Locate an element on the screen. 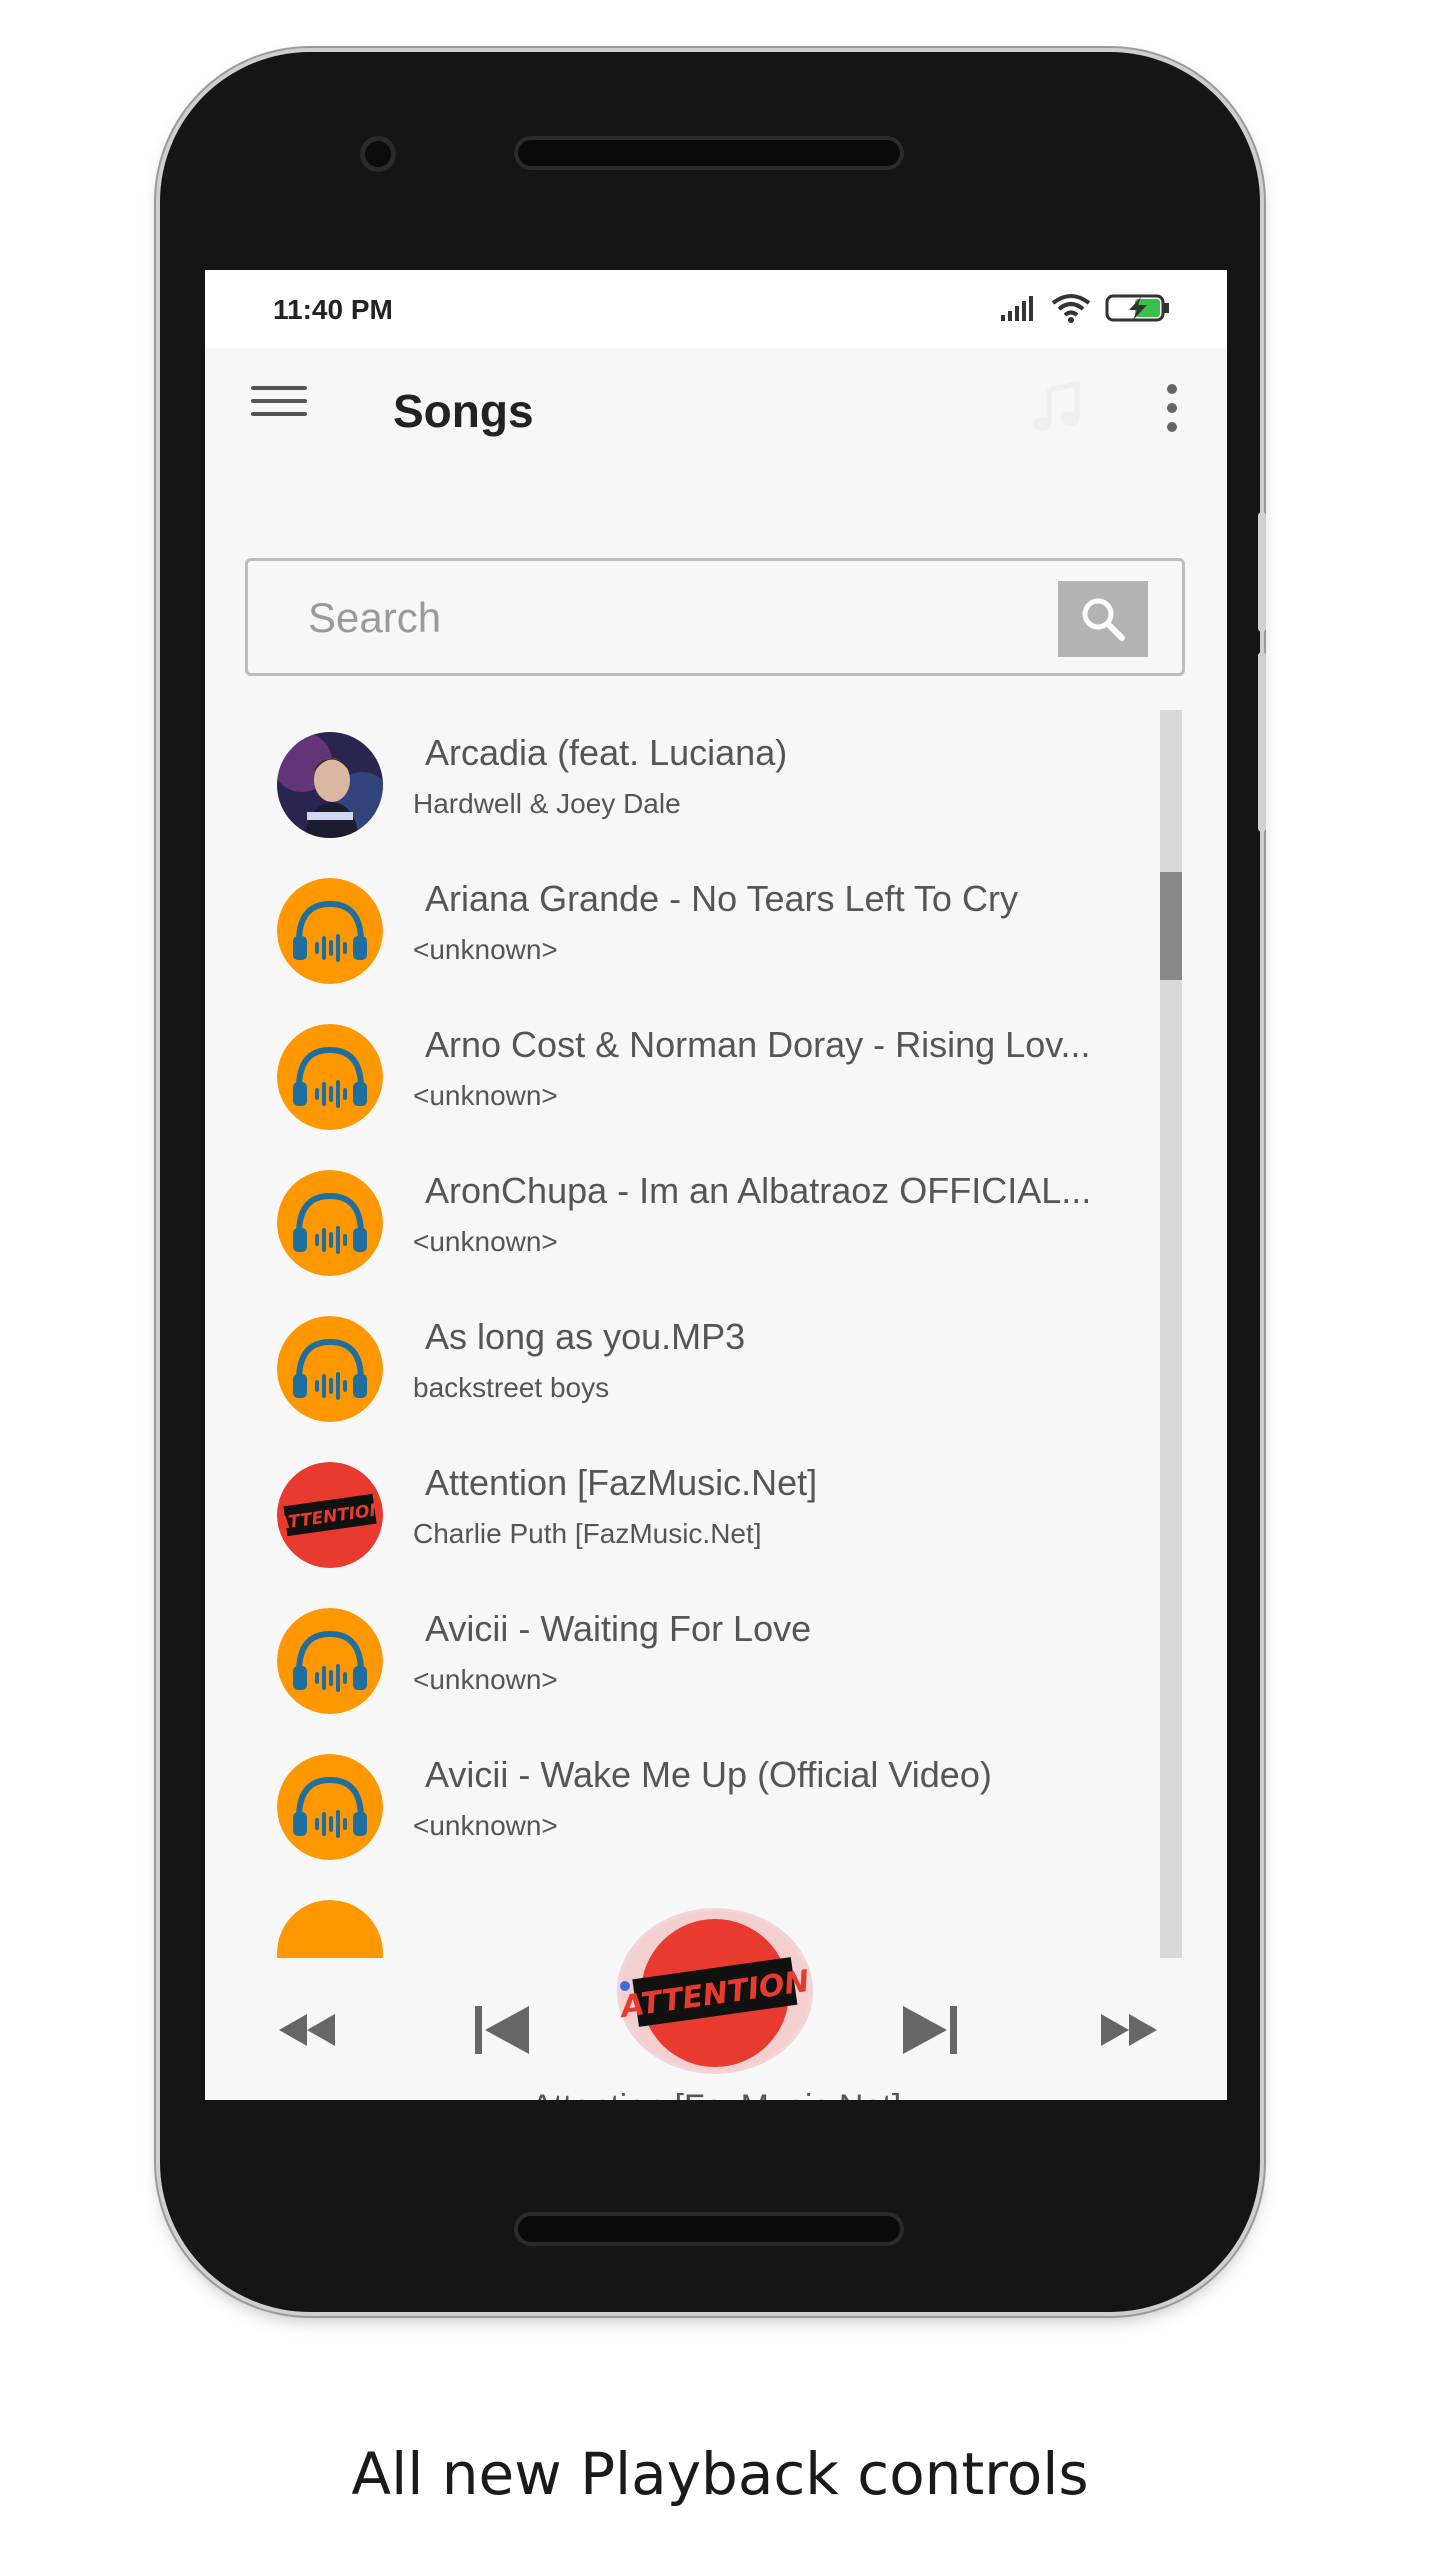 Image resolution: width=1440 pixels, height=2560 pixels. menu-icon is located at coordinates (279, 406).